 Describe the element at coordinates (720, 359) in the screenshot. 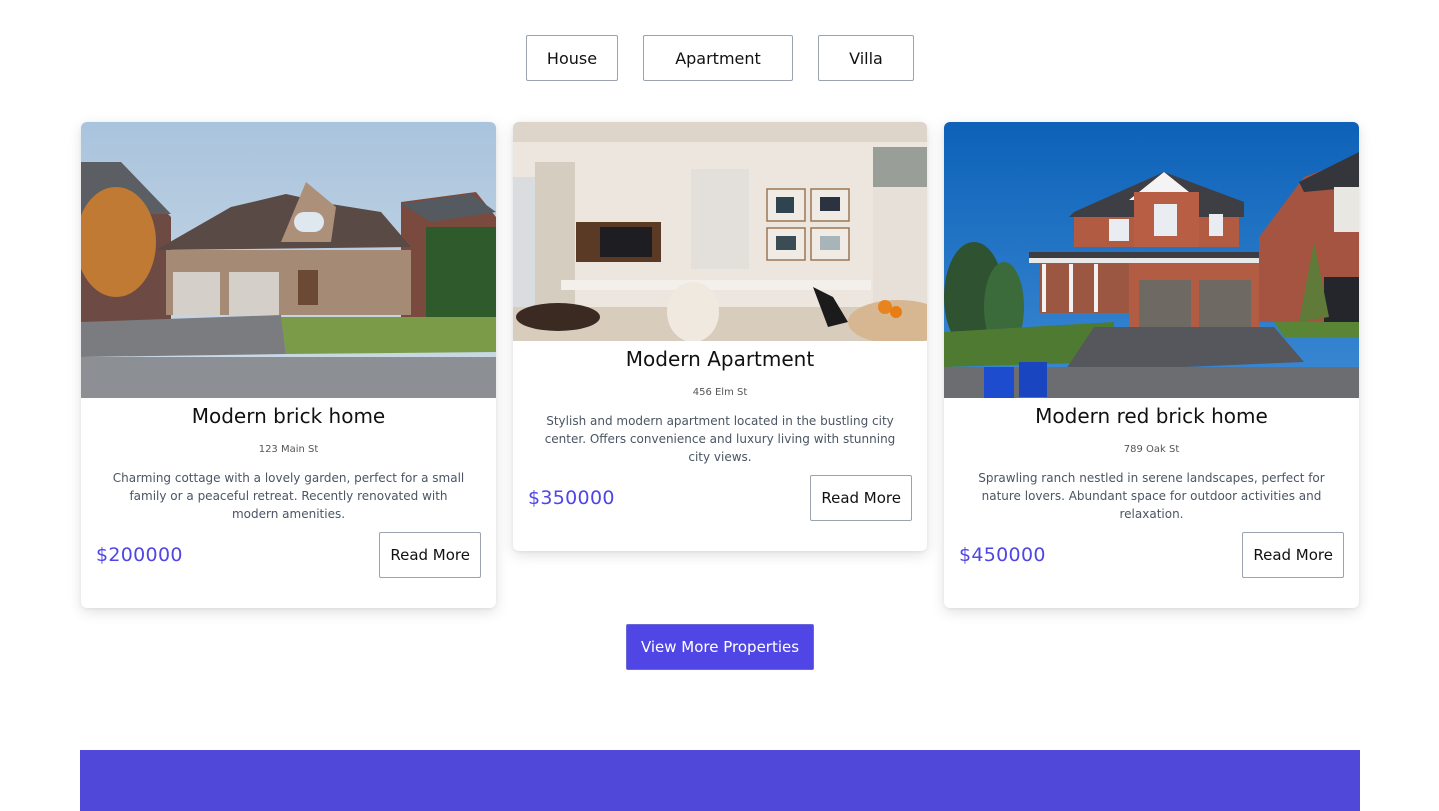

I see `property-title: Modern Apartment` at that location.